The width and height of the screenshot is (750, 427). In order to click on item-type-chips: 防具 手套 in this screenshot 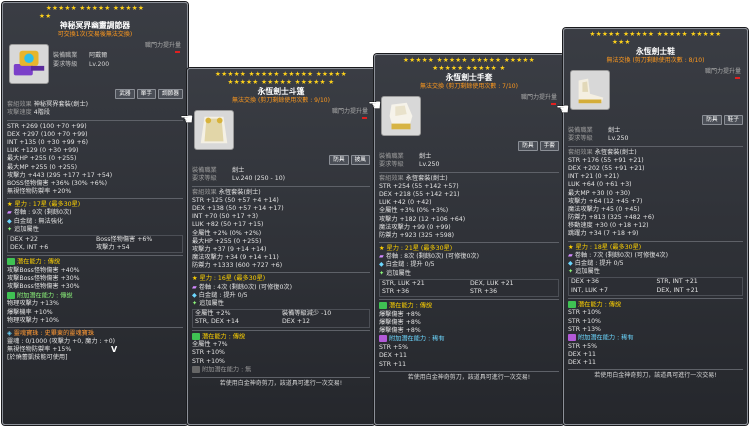, I will do `click(469, 146)`.